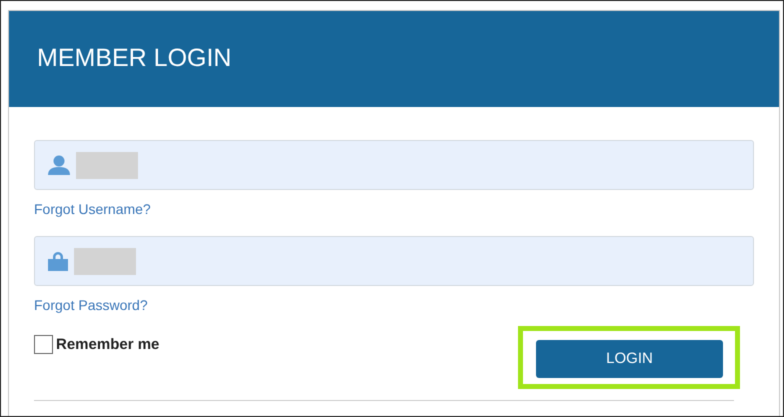 This screenshot has width=784, height=417. What do you see at coordinates (91, 305) in the screenshot?
I see `forgot-link: Forgot Password?` at bounding box center [91, 305].